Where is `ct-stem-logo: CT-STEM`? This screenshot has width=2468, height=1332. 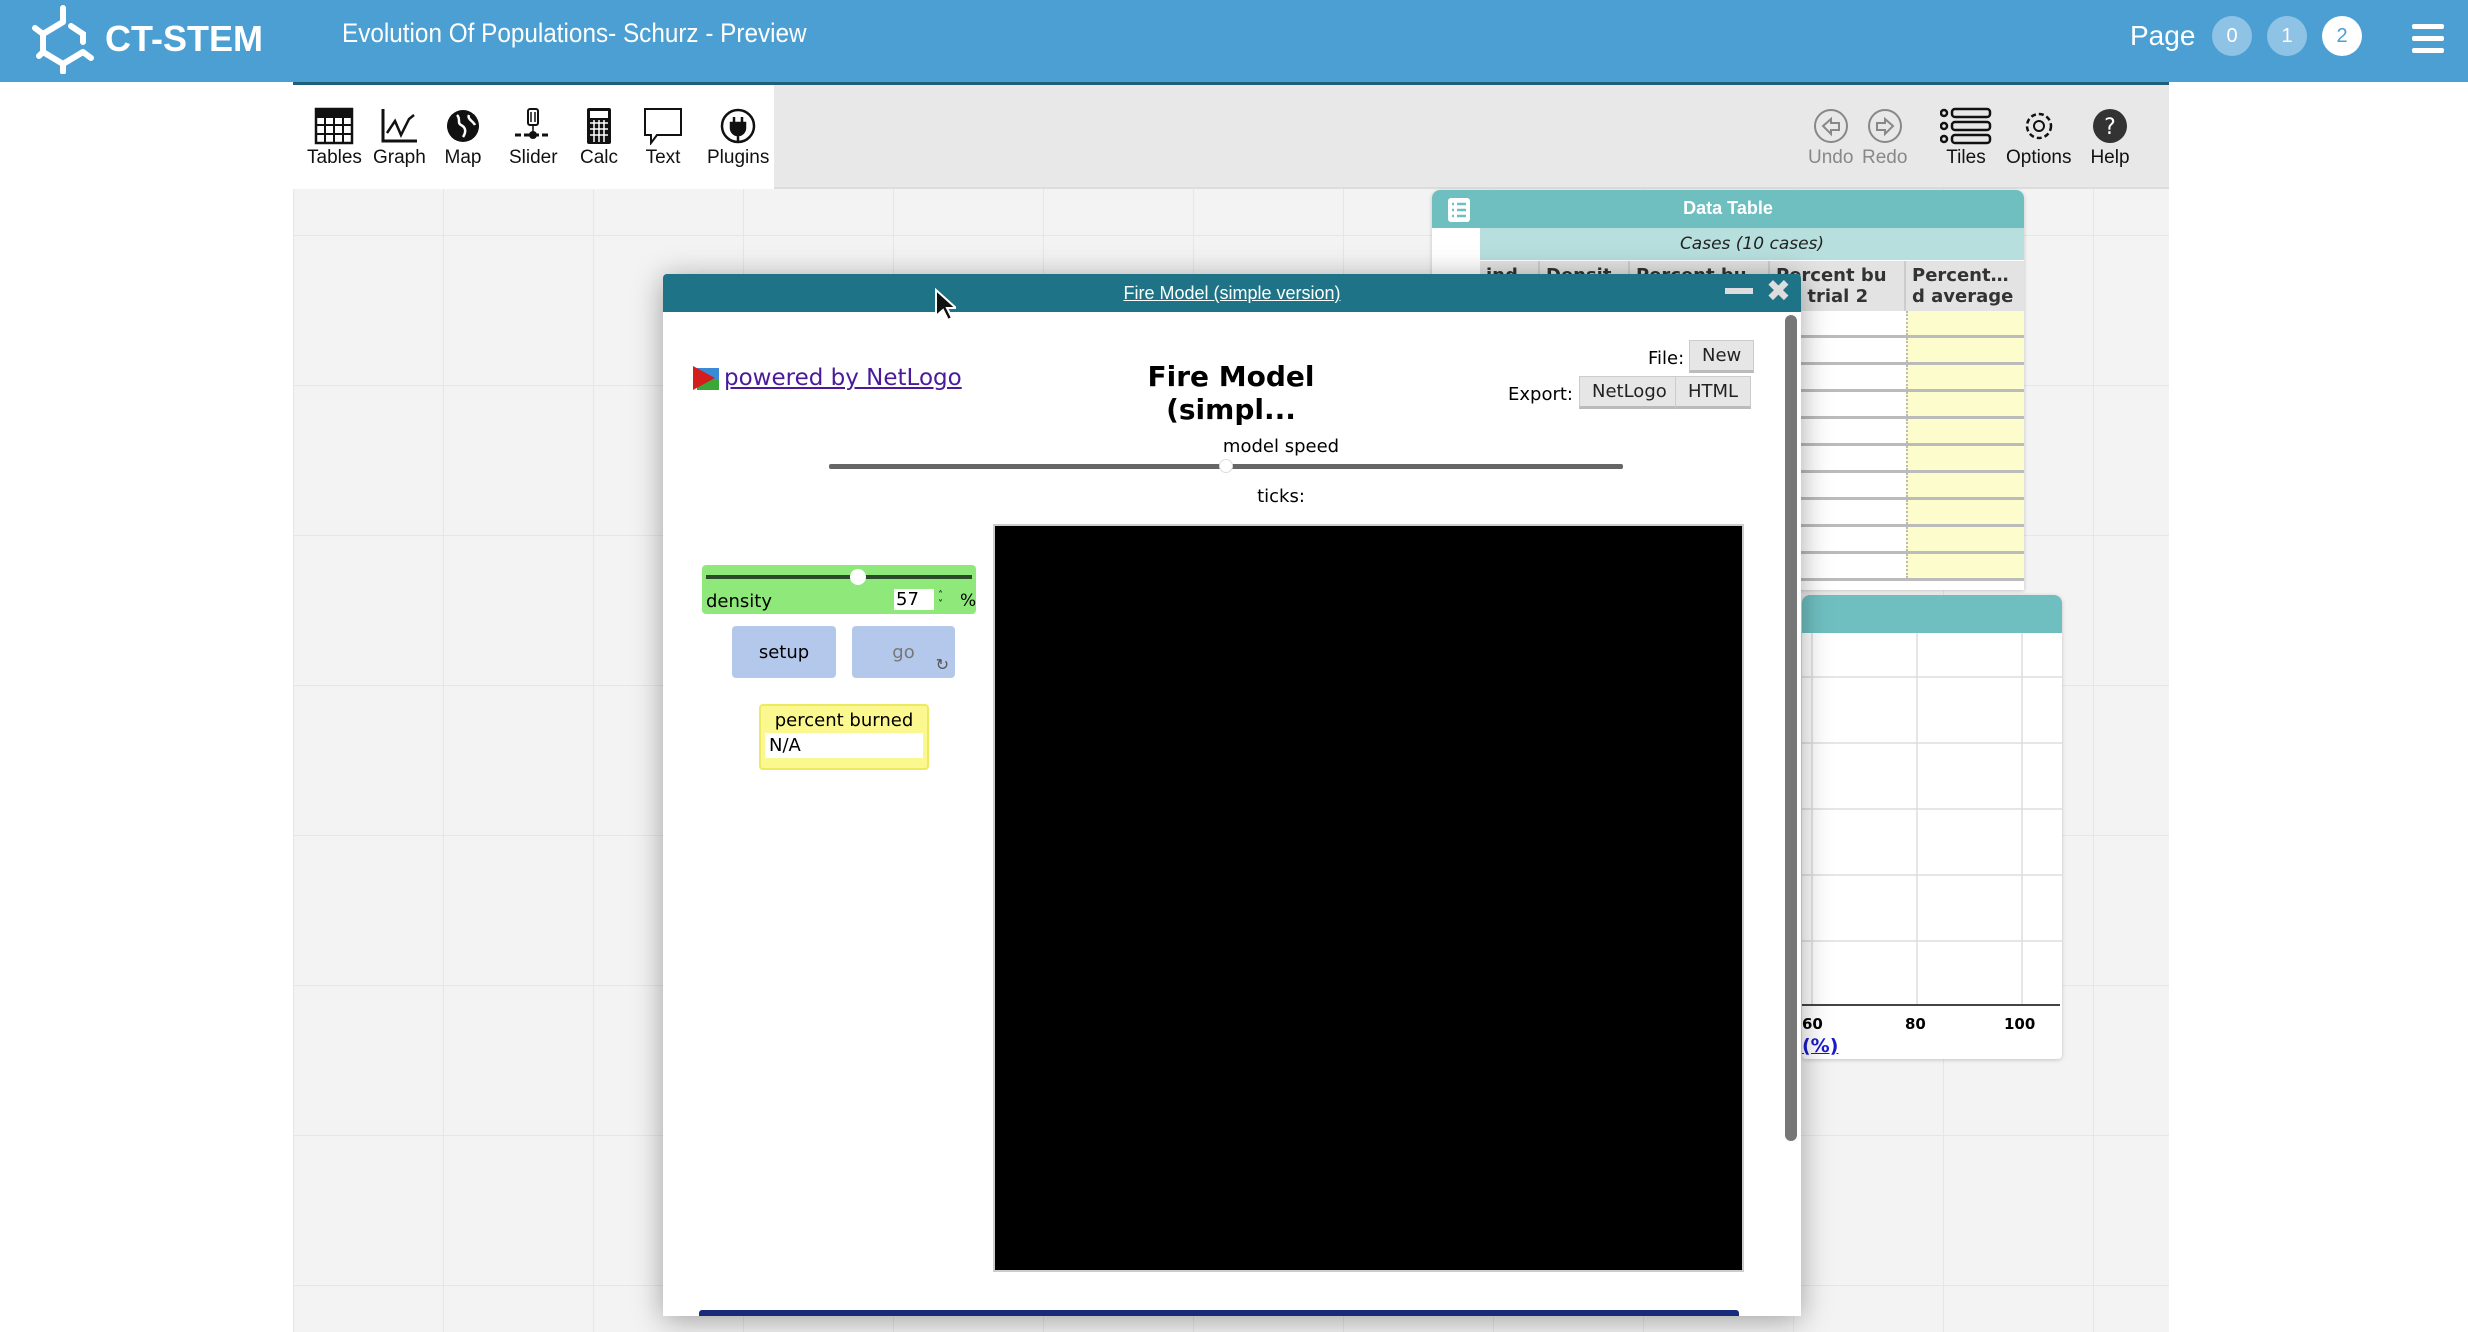
ct-stem-logo: CT-STEM is located at coordinates (147, 39).